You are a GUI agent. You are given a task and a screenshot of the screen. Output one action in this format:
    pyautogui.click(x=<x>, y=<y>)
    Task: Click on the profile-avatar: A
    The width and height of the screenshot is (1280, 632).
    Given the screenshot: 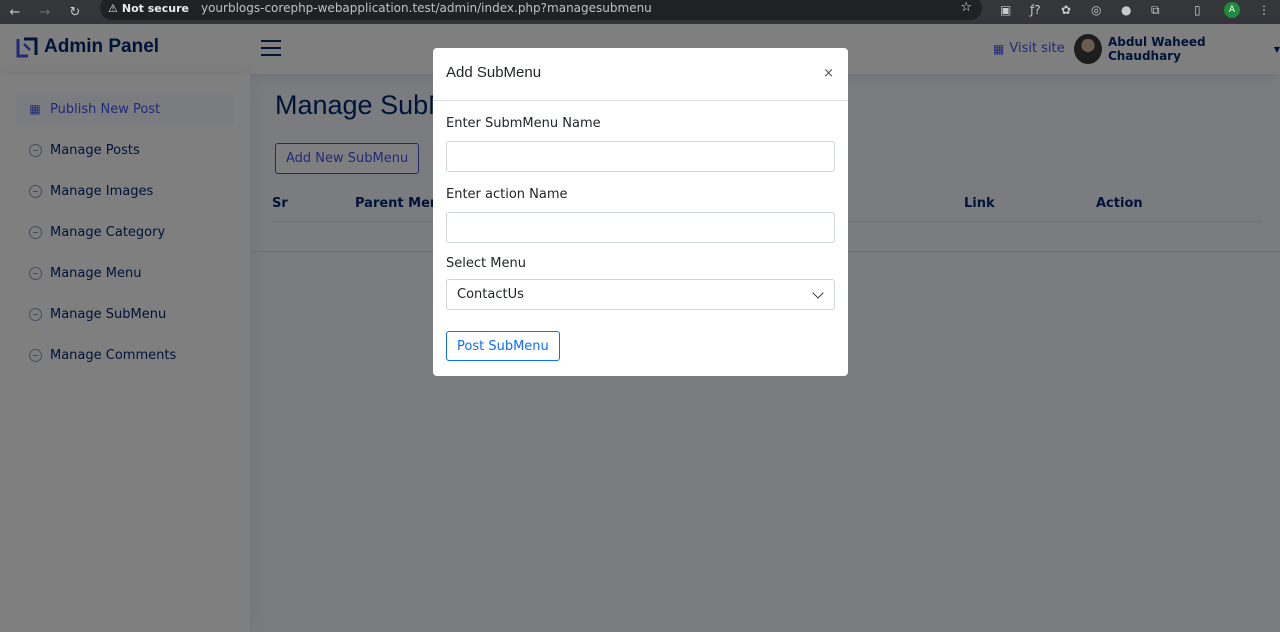 What is the action you would take?
    pyautogui.click(x=1232, y=10)
    